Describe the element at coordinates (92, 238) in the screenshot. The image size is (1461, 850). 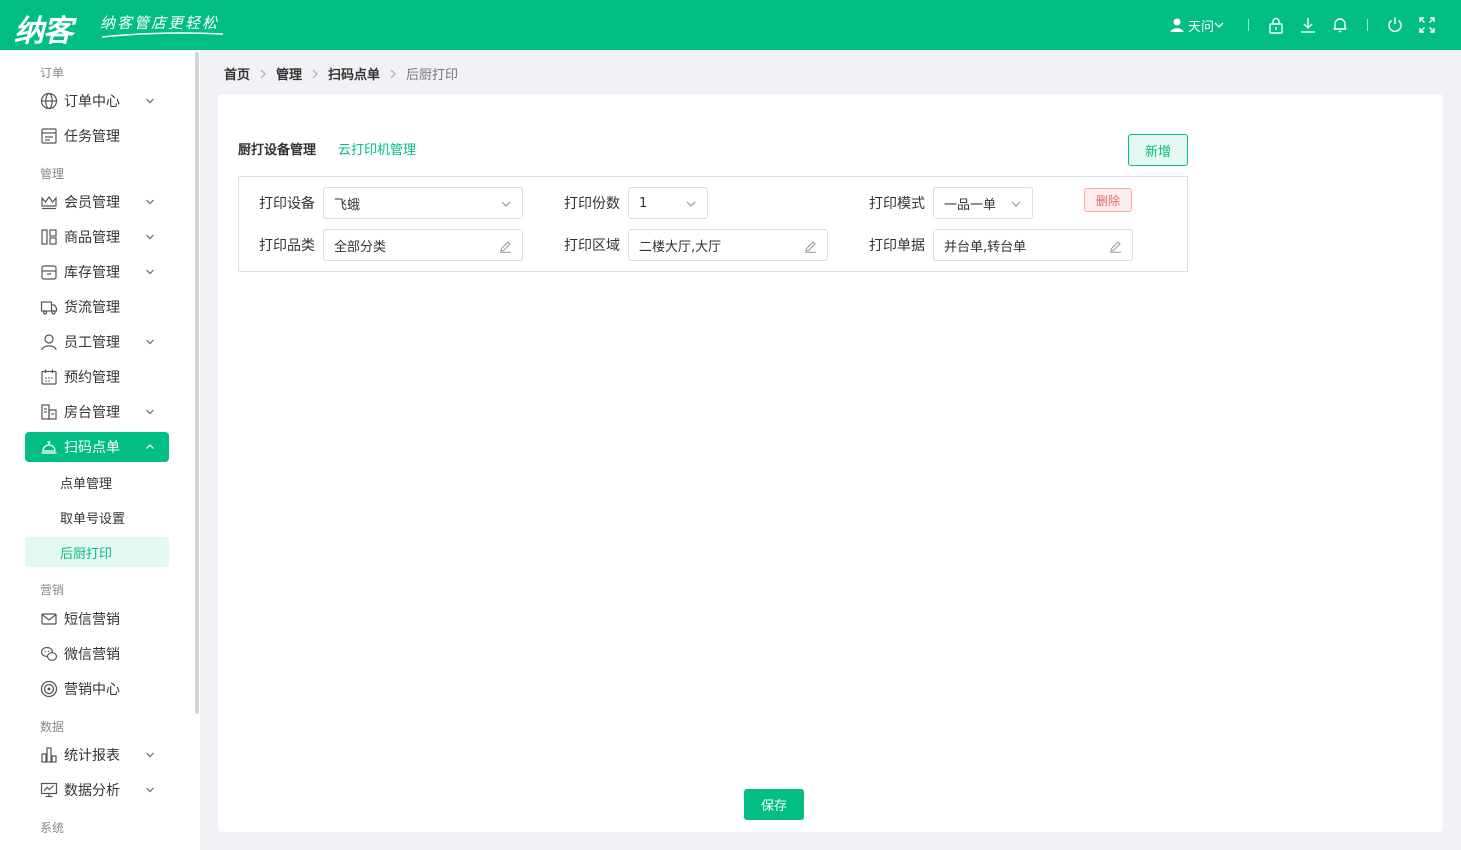
I see `sidebar-item-label: 商品管理` at that location.